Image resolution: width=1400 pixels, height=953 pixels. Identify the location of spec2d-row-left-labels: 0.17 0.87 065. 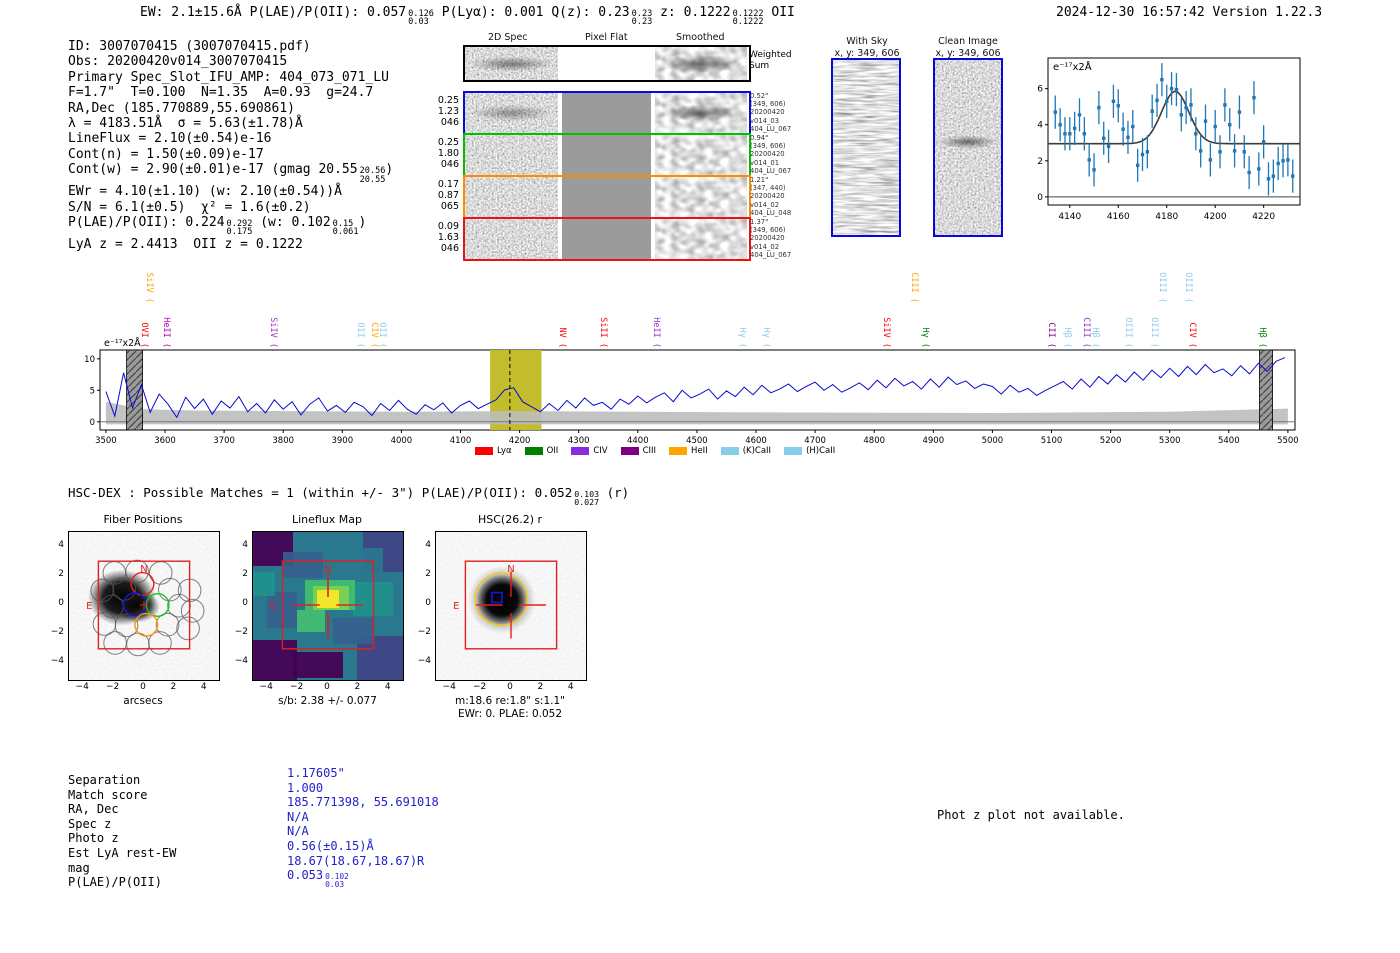
(448, 195).